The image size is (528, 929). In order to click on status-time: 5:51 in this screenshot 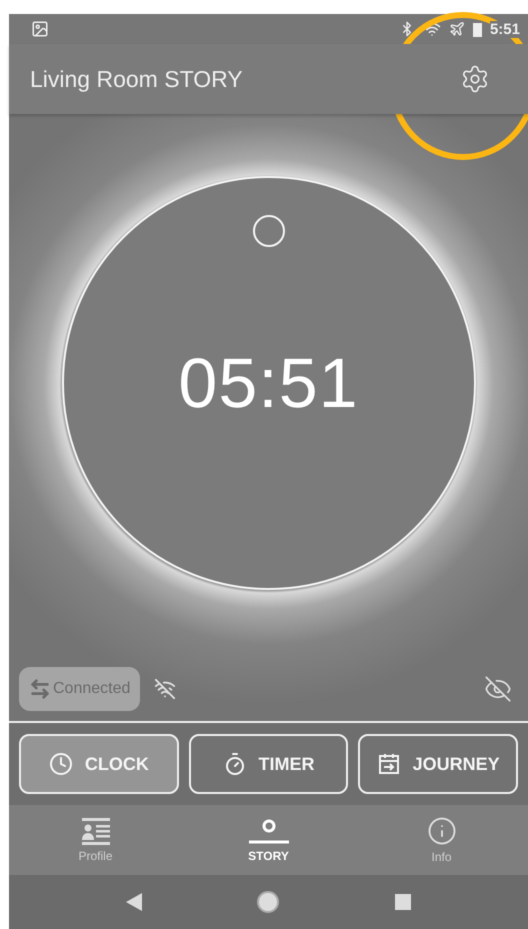, I will do `click(505, 29)`.